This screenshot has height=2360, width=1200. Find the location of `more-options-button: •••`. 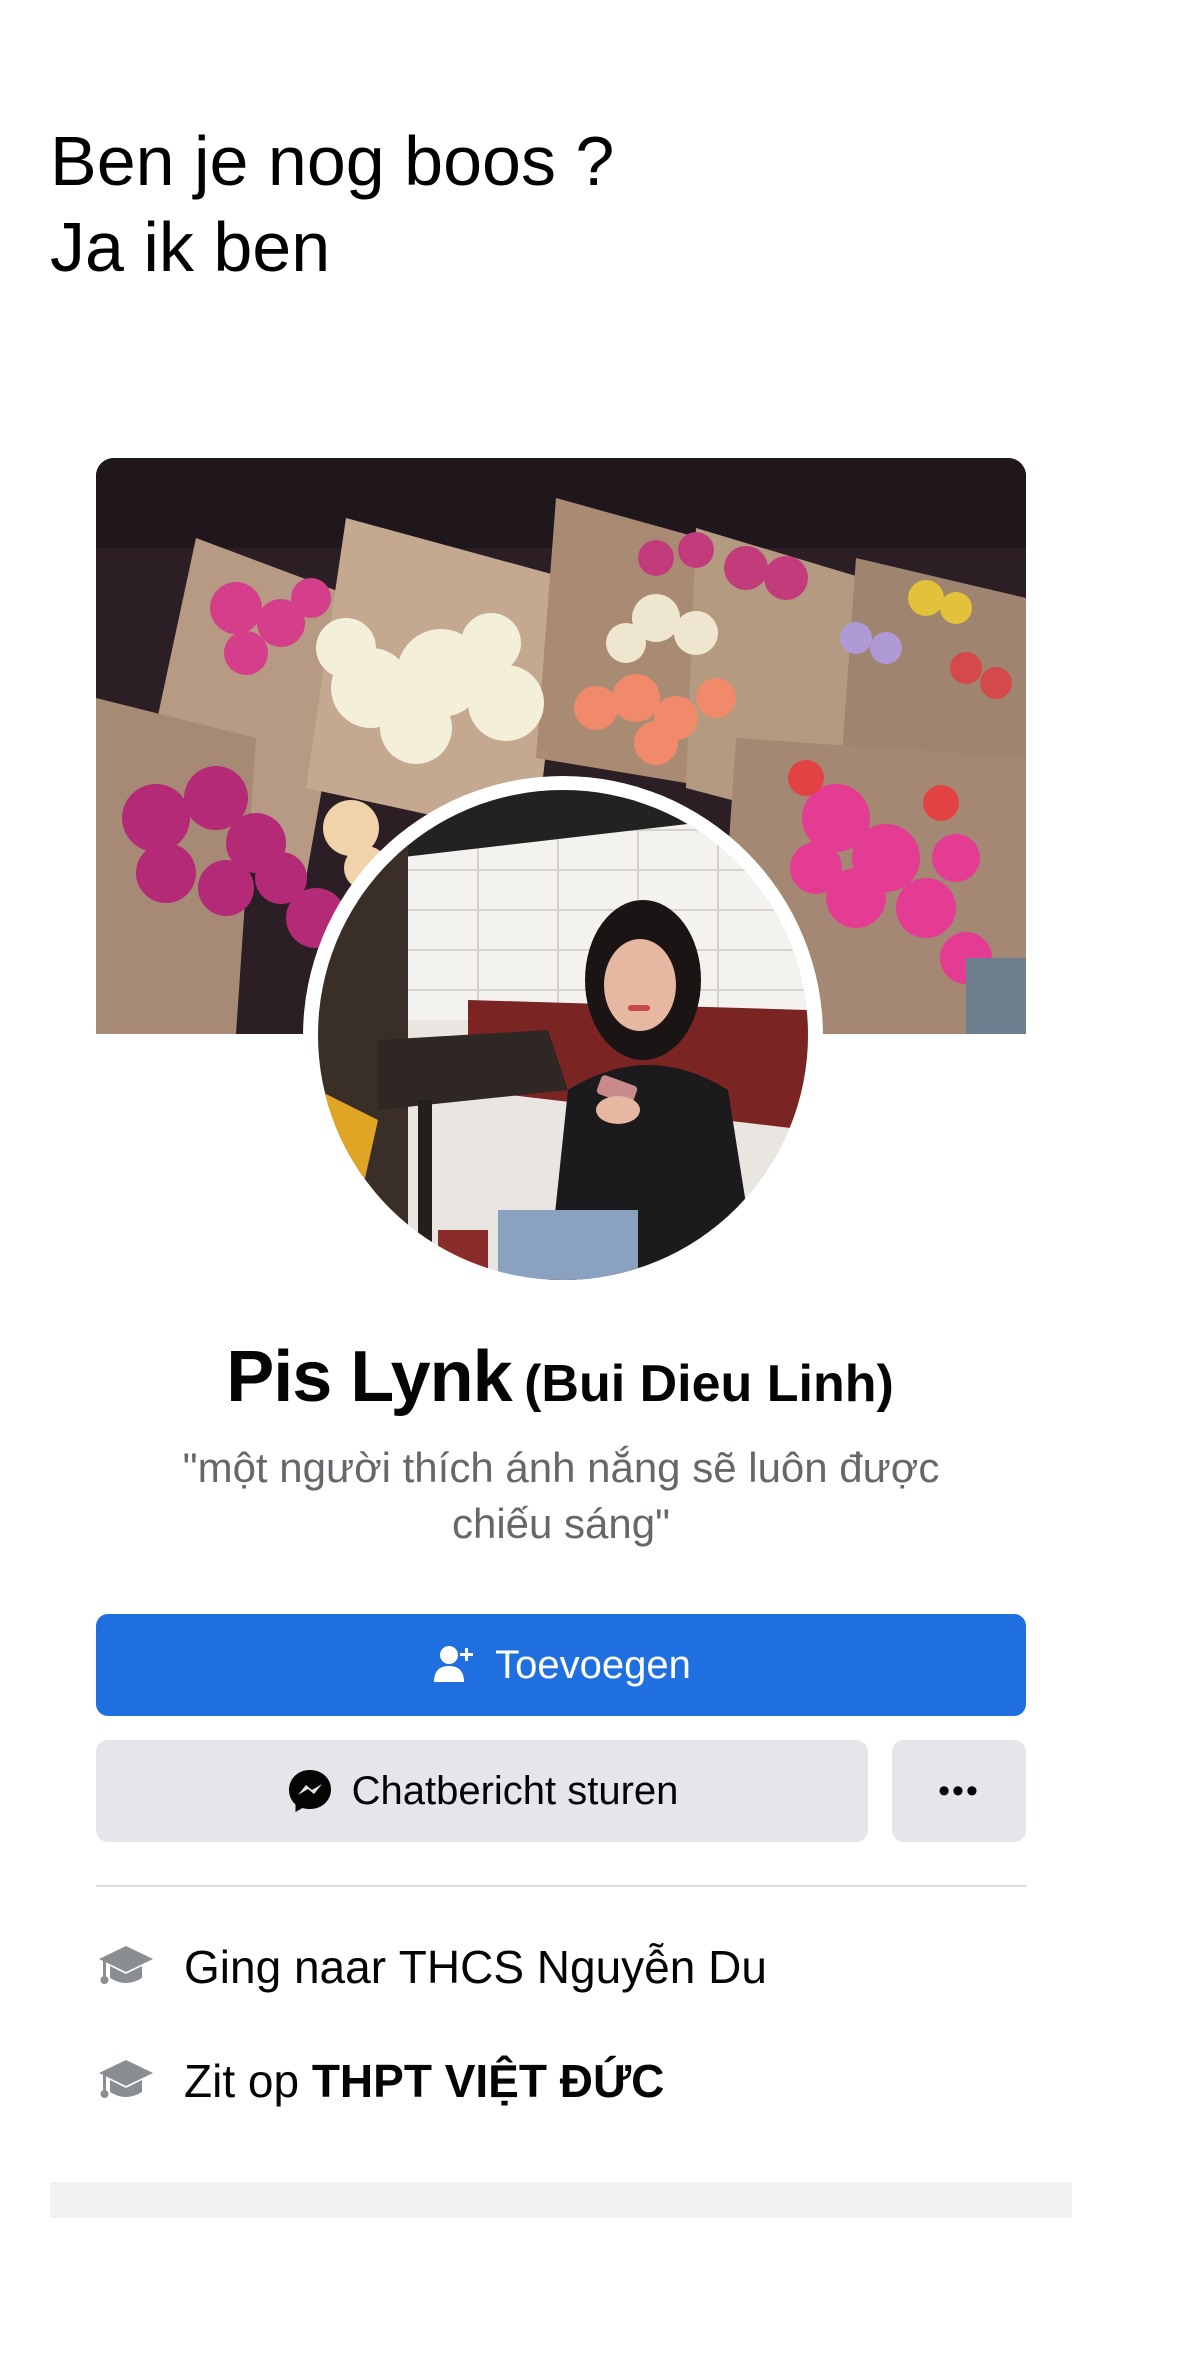

more-options-button: ••• is located at coordinates (959, 1791).